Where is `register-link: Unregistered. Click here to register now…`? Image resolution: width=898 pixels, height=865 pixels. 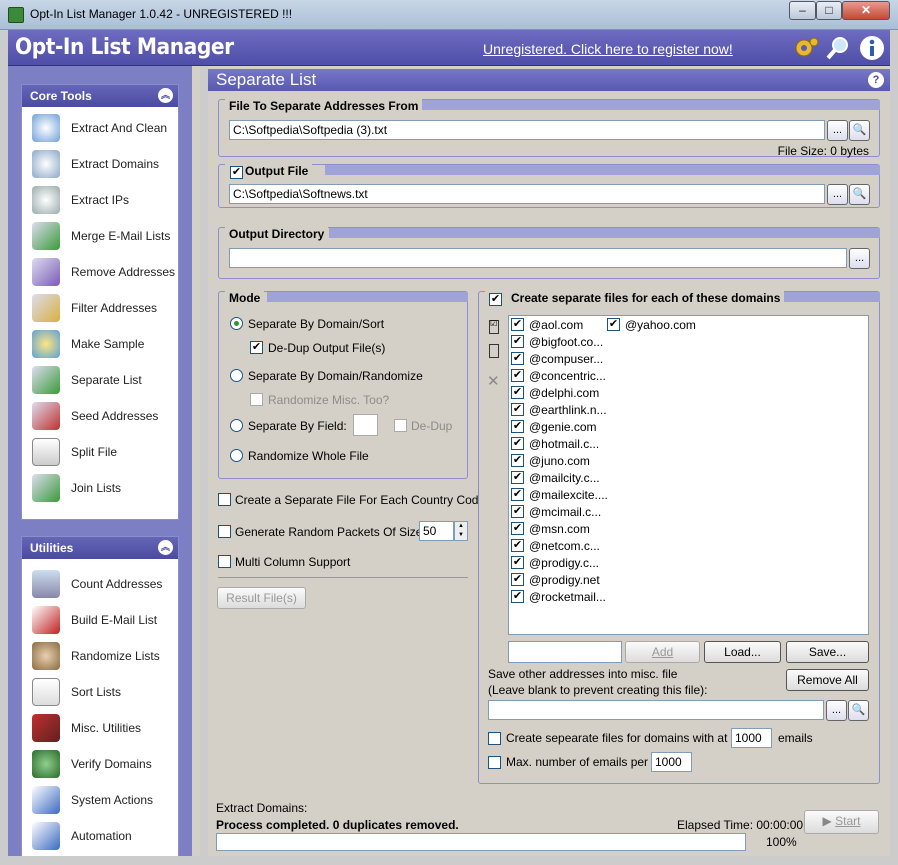 register-link: Unregistered. Click here to register now… is located at coordinates (608, 49).